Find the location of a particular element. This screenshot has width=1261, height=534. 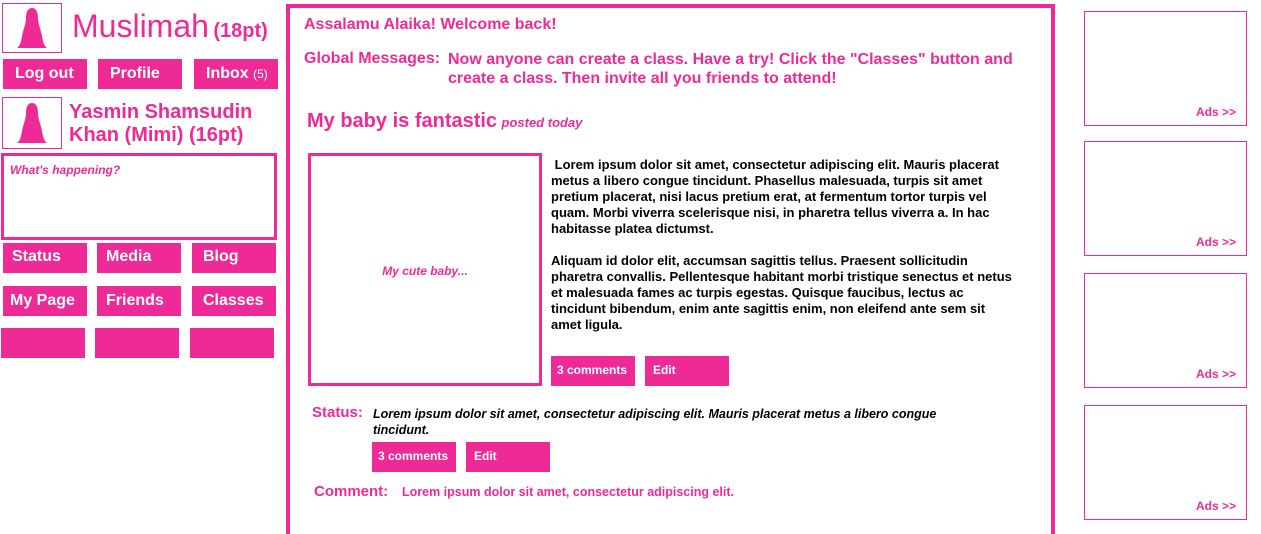

status-edit-button: Edit is located at coordinates (508, 457).